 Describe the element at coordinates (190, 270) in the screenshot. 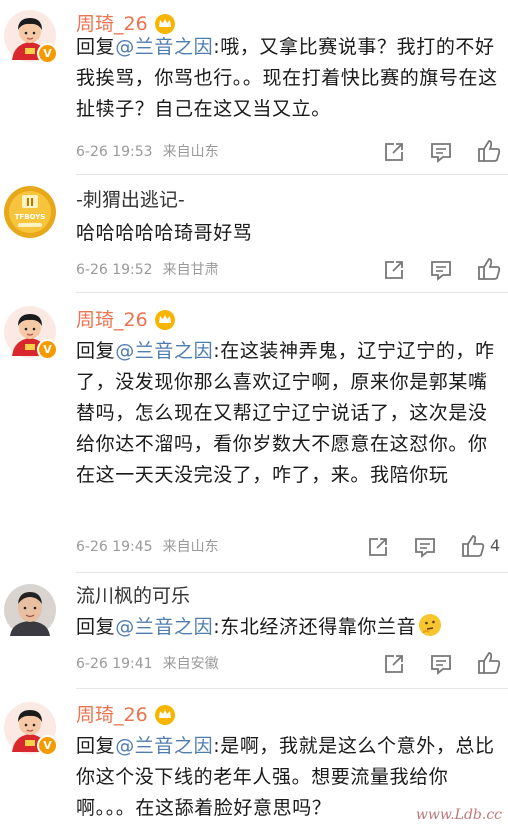

I see `location: 来自甘肃` at that location.